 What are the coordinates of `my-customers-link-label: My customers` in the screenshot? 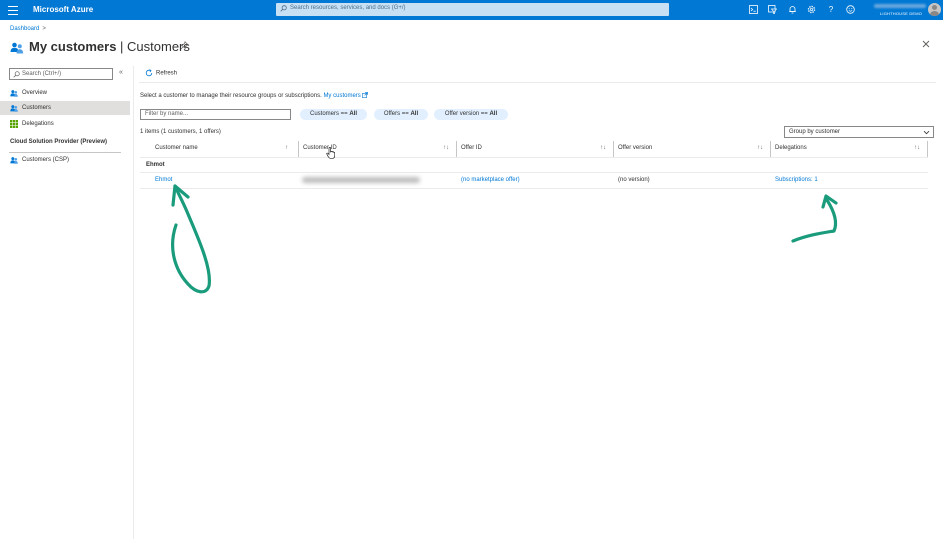 It's located at (342, 96).